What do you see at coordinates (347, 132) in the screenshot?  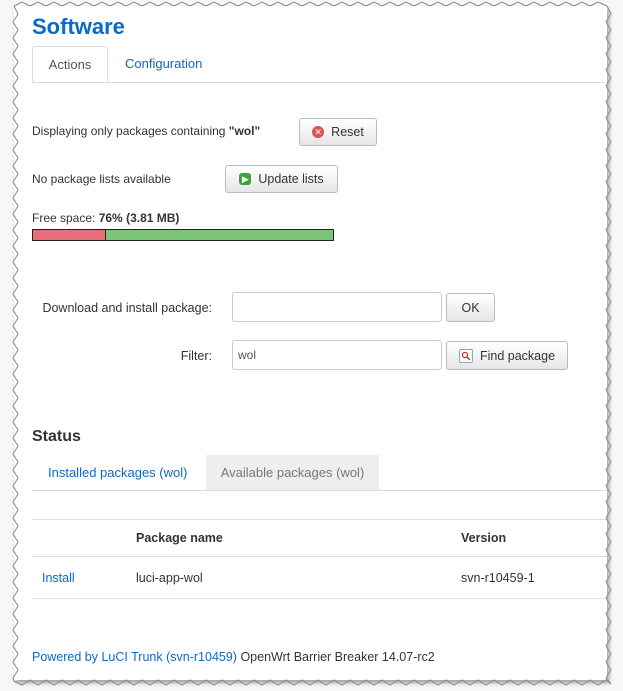 I see `reset-label: Reset` at bounding box center [347, 132].